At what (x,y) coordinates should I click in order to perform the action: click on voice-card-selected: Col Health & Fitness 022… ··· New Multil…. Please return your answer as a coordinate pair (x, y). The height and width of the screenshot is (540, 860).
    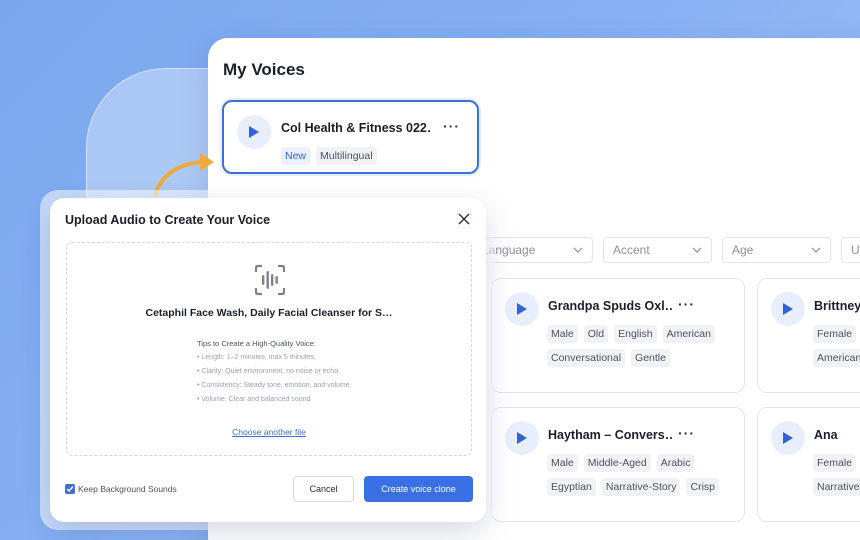
    Looking at the image, I should click on (350, 137).